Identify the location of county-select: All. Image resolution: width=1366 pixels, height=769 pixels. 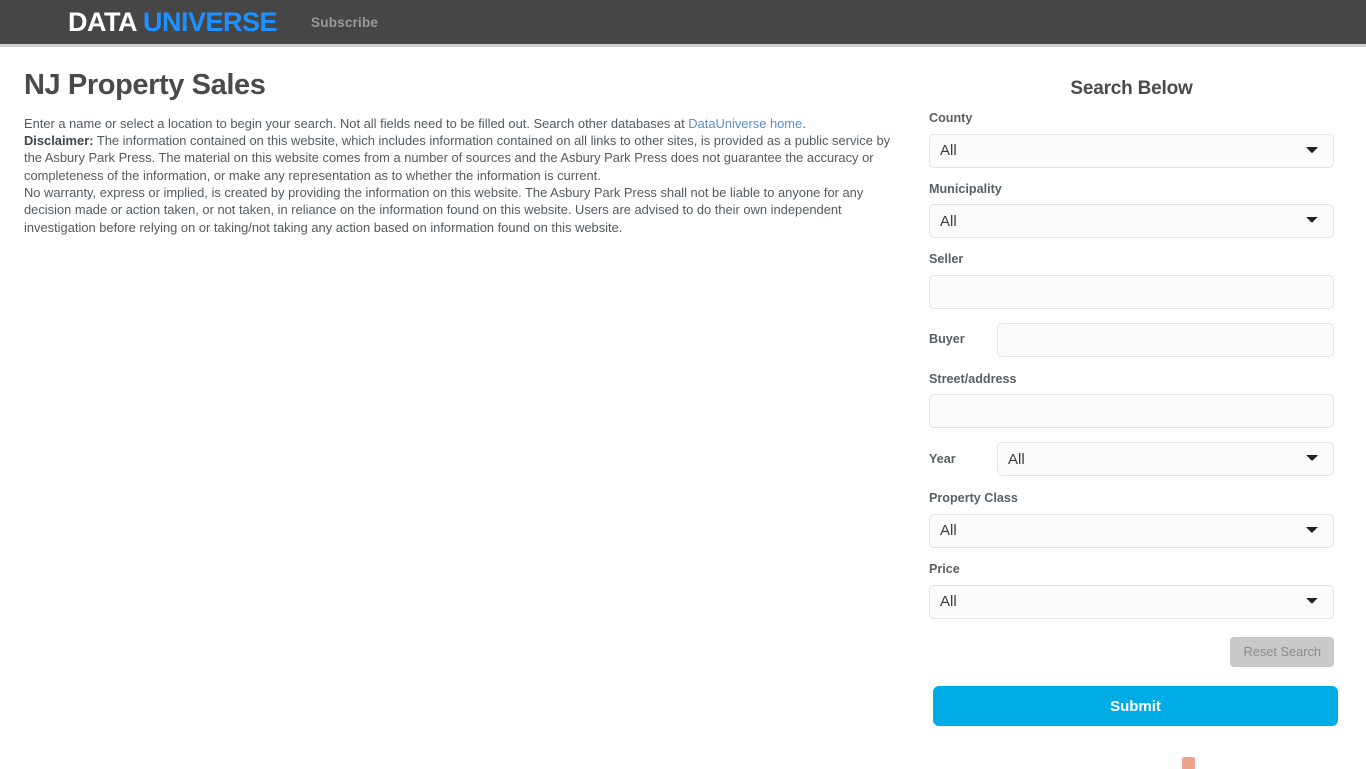
(1131, 150).